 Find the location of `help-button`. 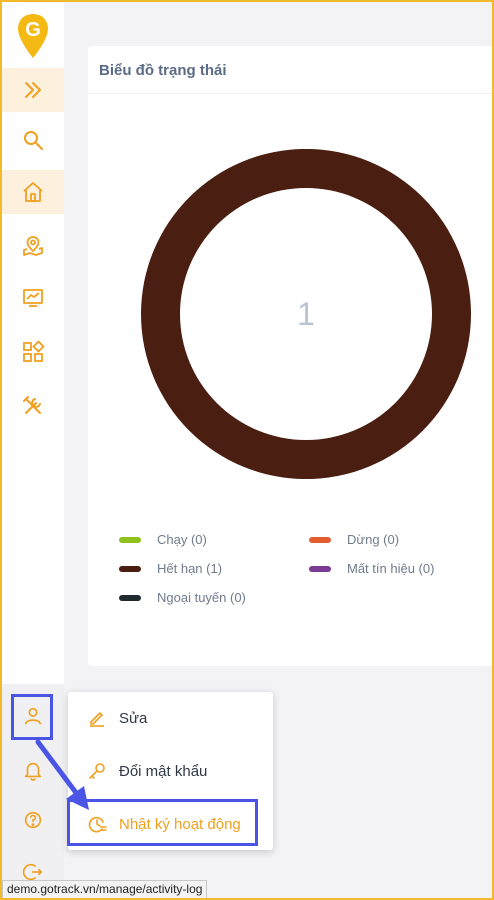

help-button is located at coordinates (33, 820).